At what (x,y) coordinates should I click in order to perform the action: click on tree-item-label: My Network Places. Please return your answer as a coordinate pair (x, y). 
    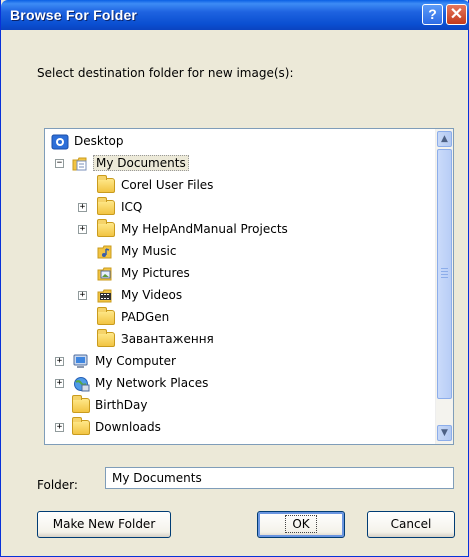
    Looking at the image, I should click on (152, 383).